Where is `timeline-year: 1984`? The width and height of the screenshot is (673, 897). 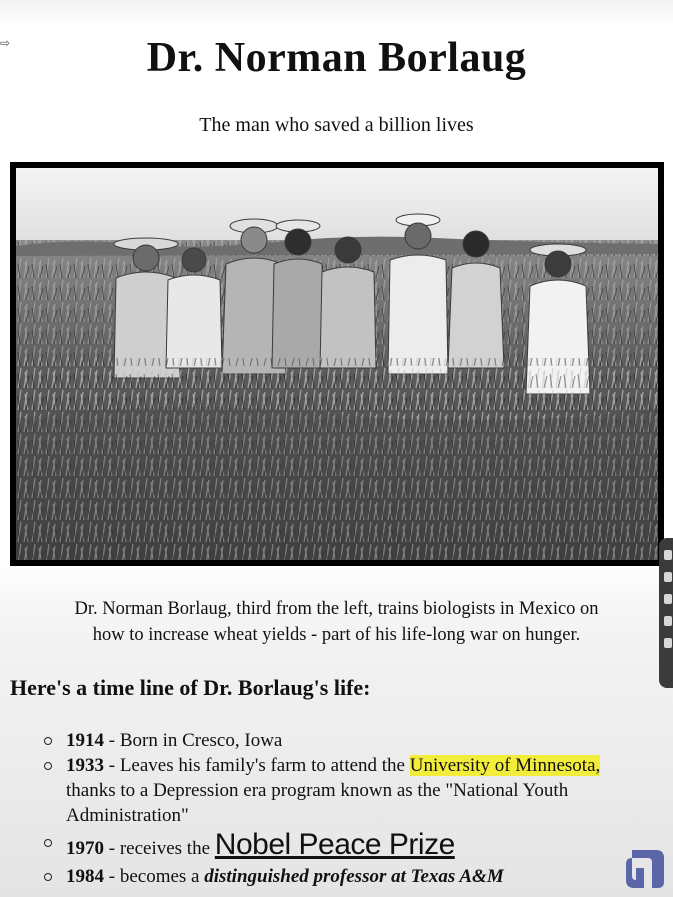 timeline-year: 1984 is located at coordinates (85, 876).